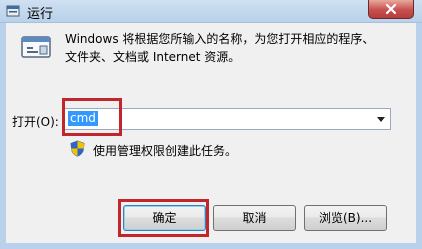  Describe the element at coordinates (35, 122) in the screenshot. I see `open-label: 打开(O):` at that location.